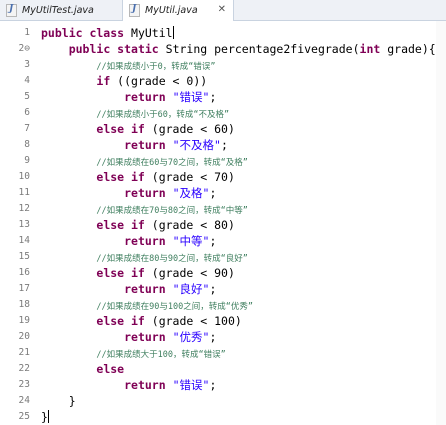 This screenshot has width=446, height=425. What do you see at coordinates (189, 129) in the screenshot?
I see `code-token: (grade < 60)` at bounding box center [189, 129].